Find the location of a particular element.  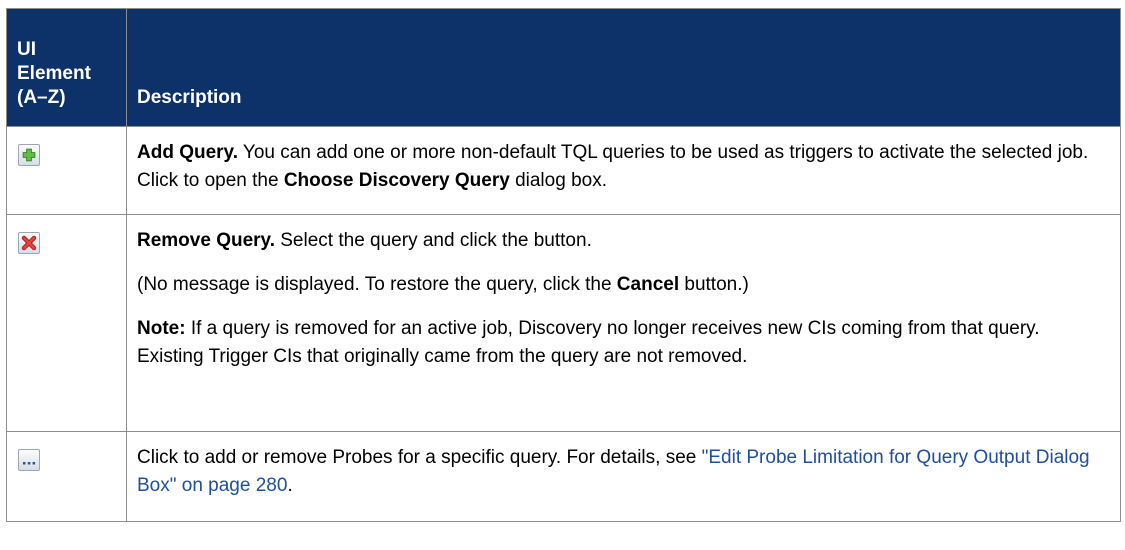

remove-query-icon is located at coordinates (29, 243).